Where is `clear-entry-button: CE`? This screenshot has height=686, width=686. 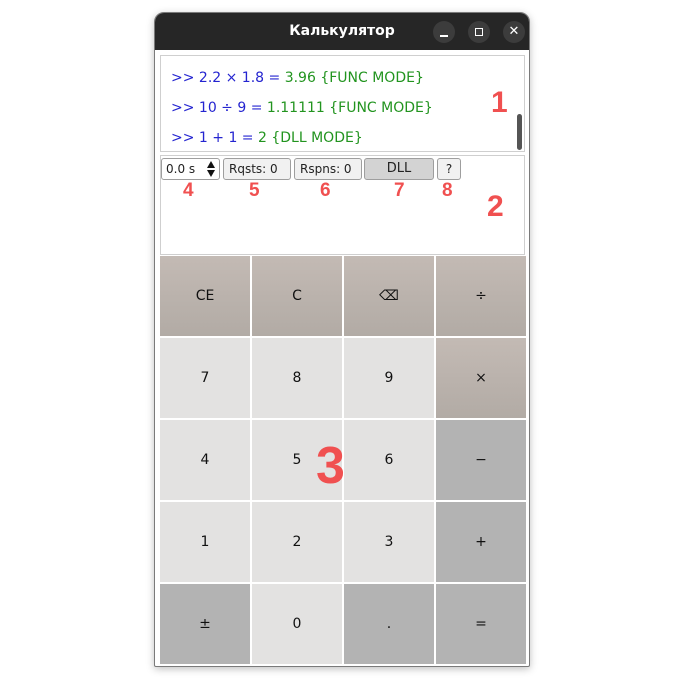
clear-entry-button: CE is located at coordinates (205, 296).